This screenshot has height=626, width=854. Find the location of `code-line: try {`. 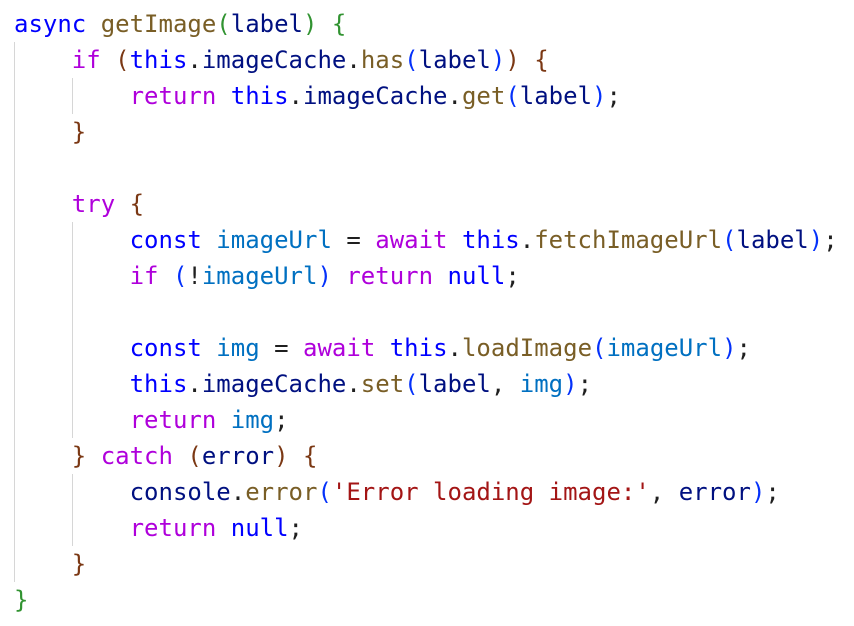

code-line: try { is located at coordinates (426, 204).